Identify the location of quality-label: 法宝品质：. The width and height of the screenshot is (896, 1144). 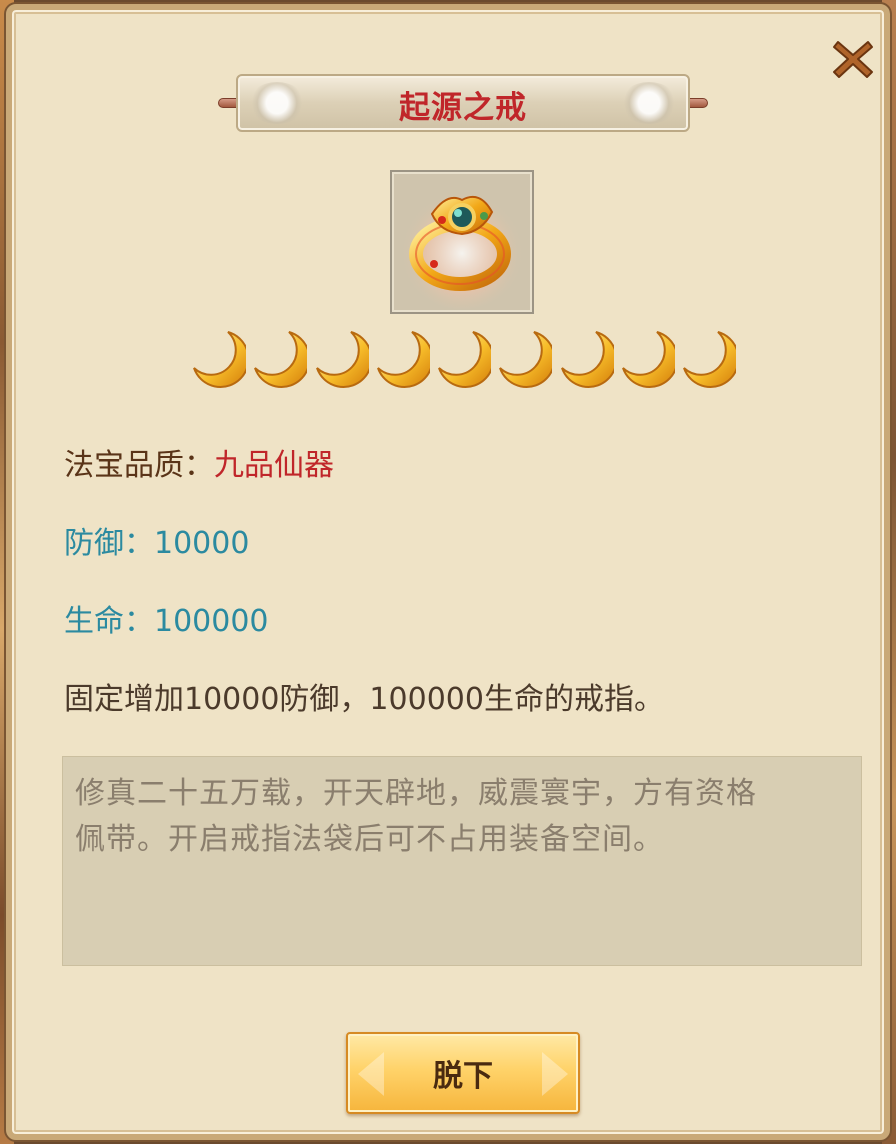
(139, 465).